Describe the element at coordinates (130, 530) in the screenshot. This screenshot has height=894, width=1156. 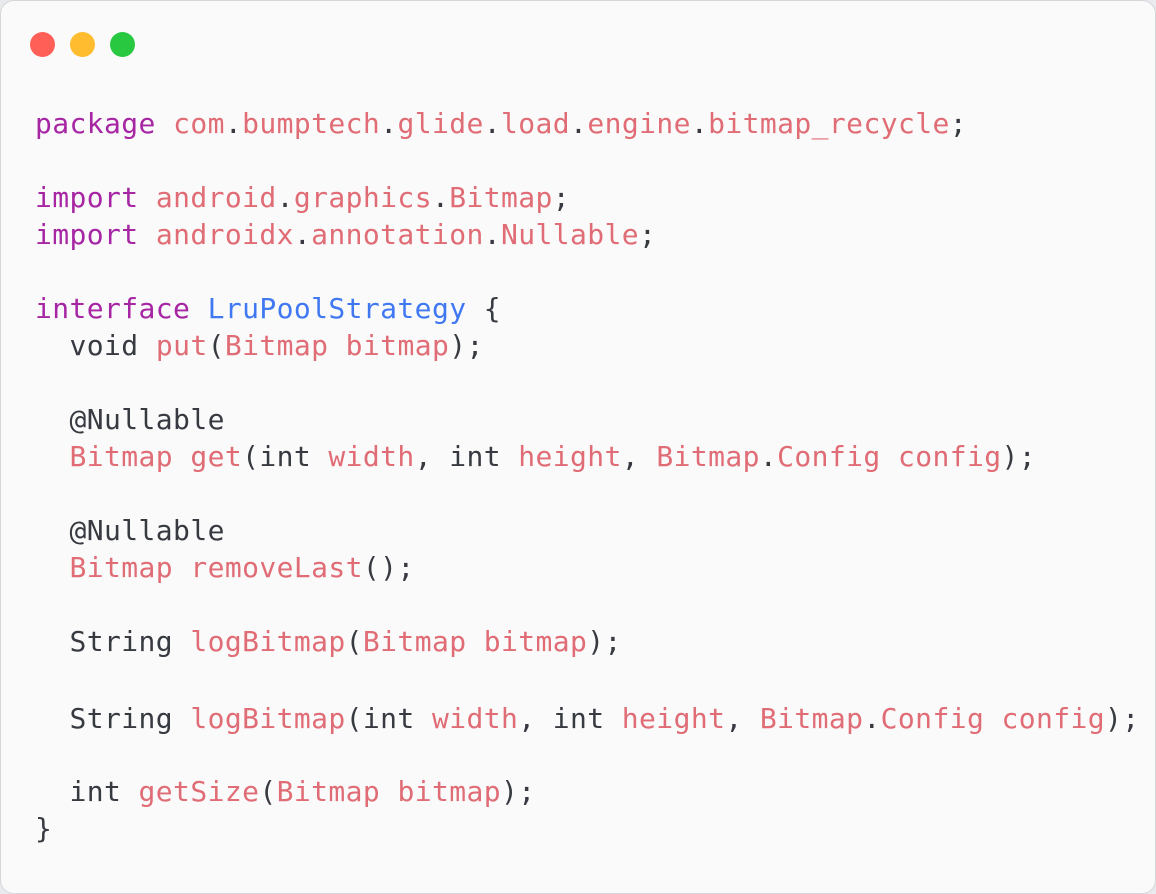
I see `code-token-plain: @Nullable` at that location.